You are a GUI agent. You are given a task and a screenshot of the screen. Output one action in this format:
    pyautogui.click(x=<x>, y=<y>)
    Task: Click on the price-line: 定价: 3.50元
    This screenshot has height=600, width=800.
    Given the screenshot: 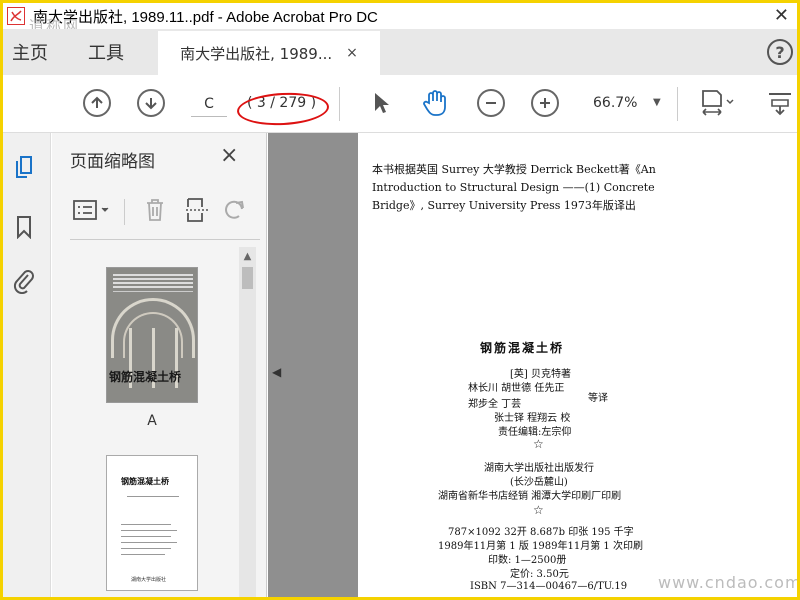 What is the action you would take?
    pyautogui.click(x=539, y=574)
    